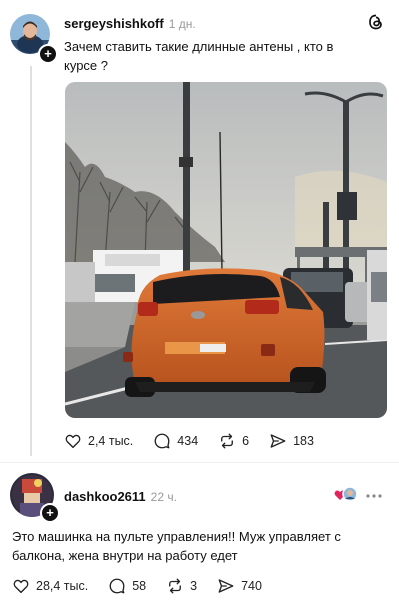  I want to click on more-icon, so click(374, 493).